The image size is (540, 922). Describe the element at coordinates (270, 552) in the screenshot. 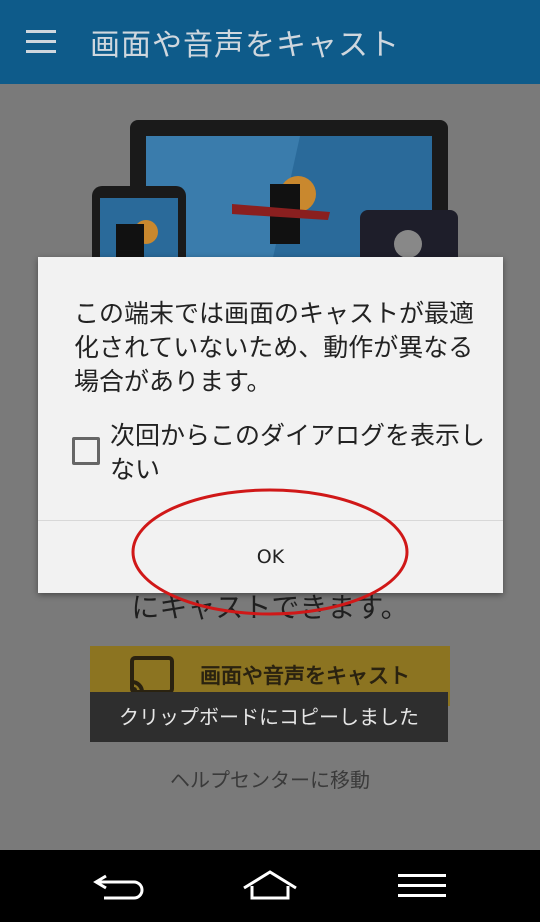

I see `annotation-circle` at that location.